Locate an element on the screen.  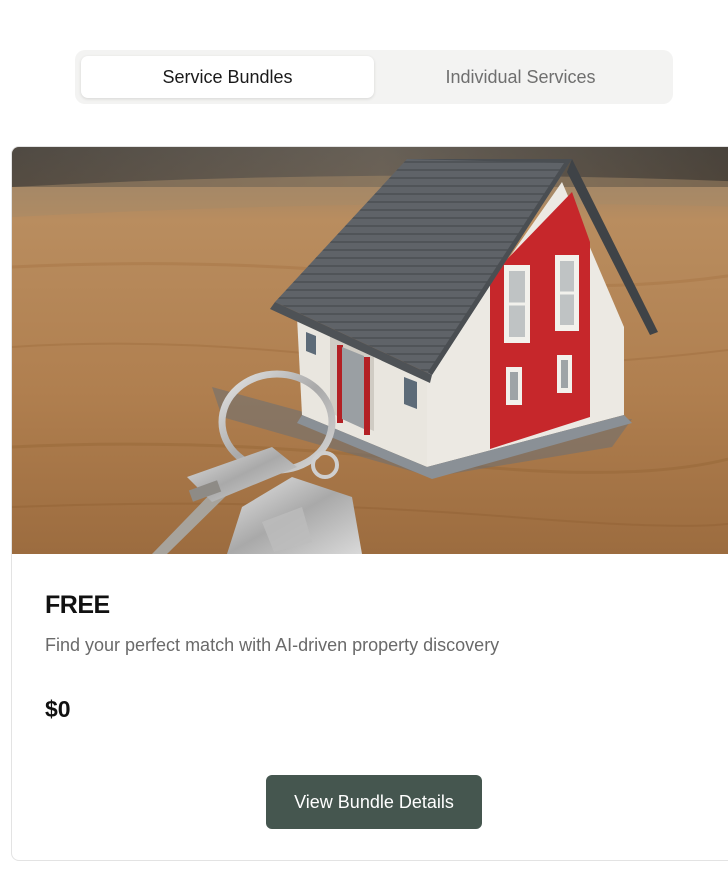
bundle-title: FREE is located at coordinates (77, 605).